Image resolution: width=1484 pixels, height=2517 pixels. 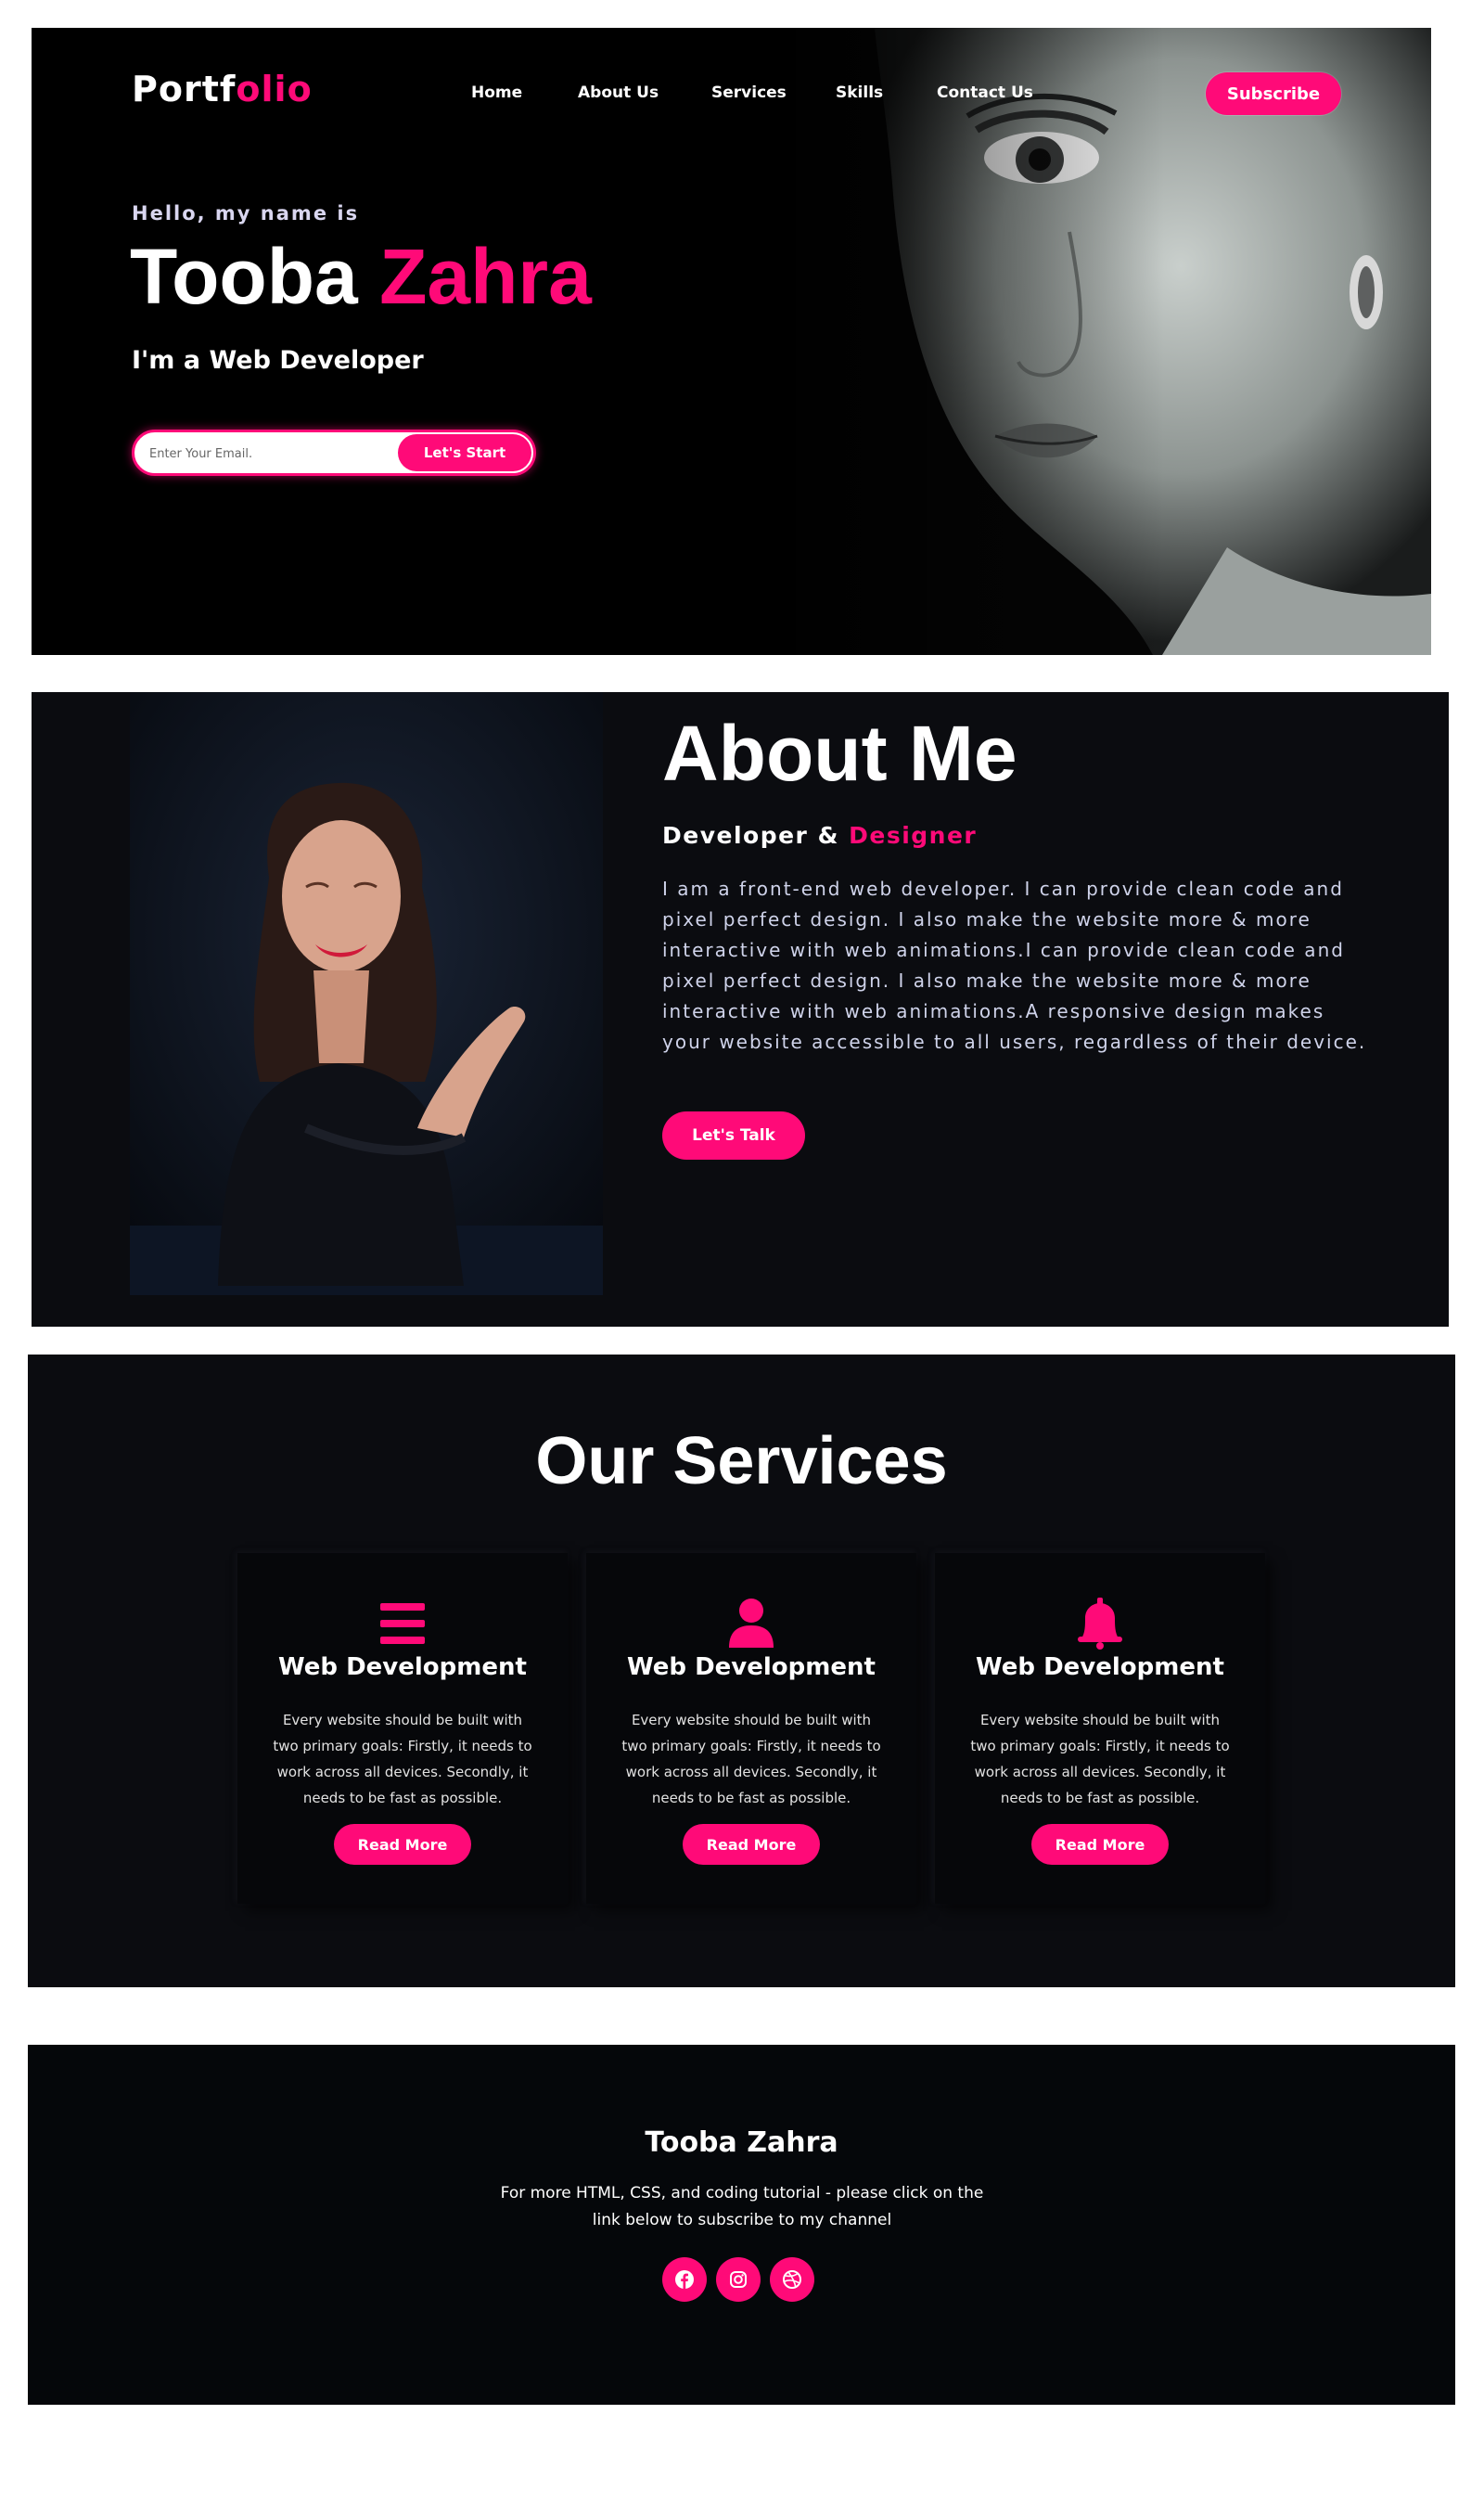 I want to click on lets-talk-button: Let's Talk, so click(x=733, y=1135).